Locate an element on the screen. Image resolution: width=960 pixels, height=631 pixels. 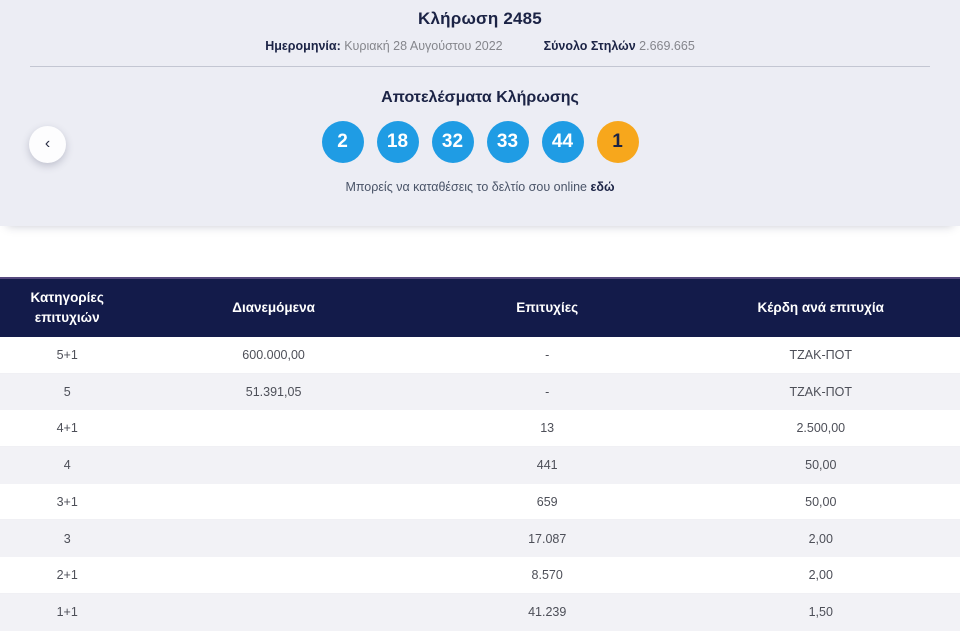
cell-winners: 17.087 is located at coordinates (547, 538).